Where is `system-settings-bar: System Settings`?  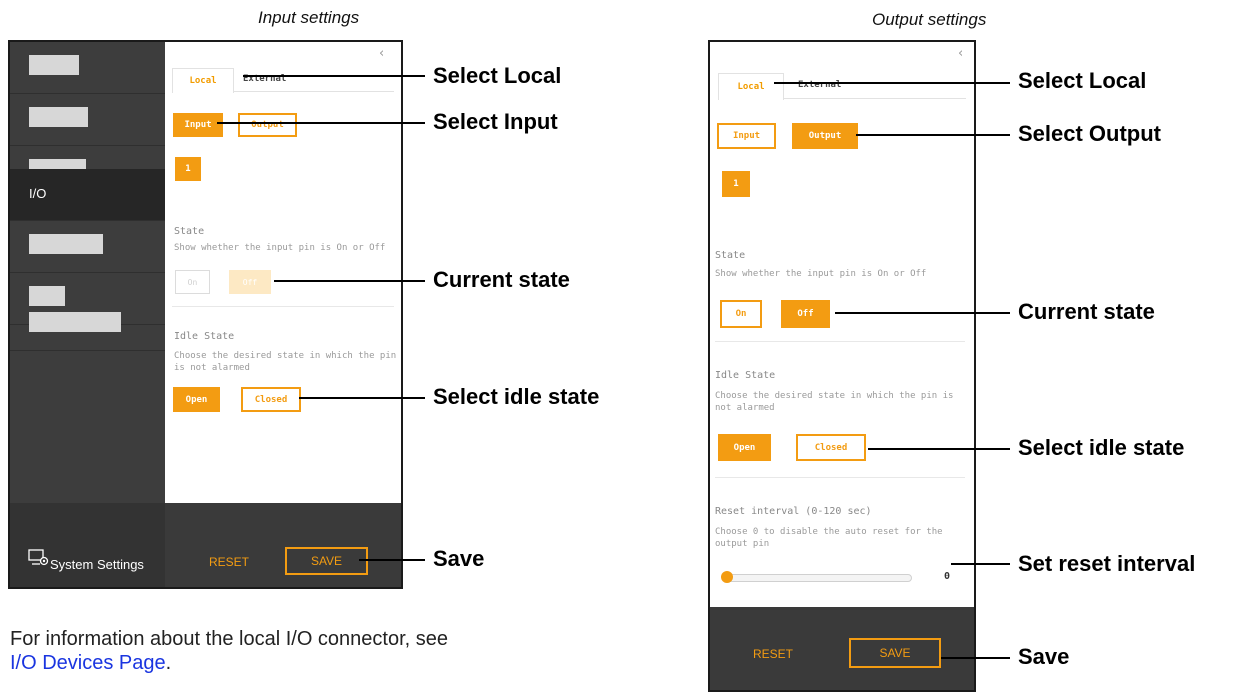
system-settings-bar: System Settings is located at coordinates (87, 545).